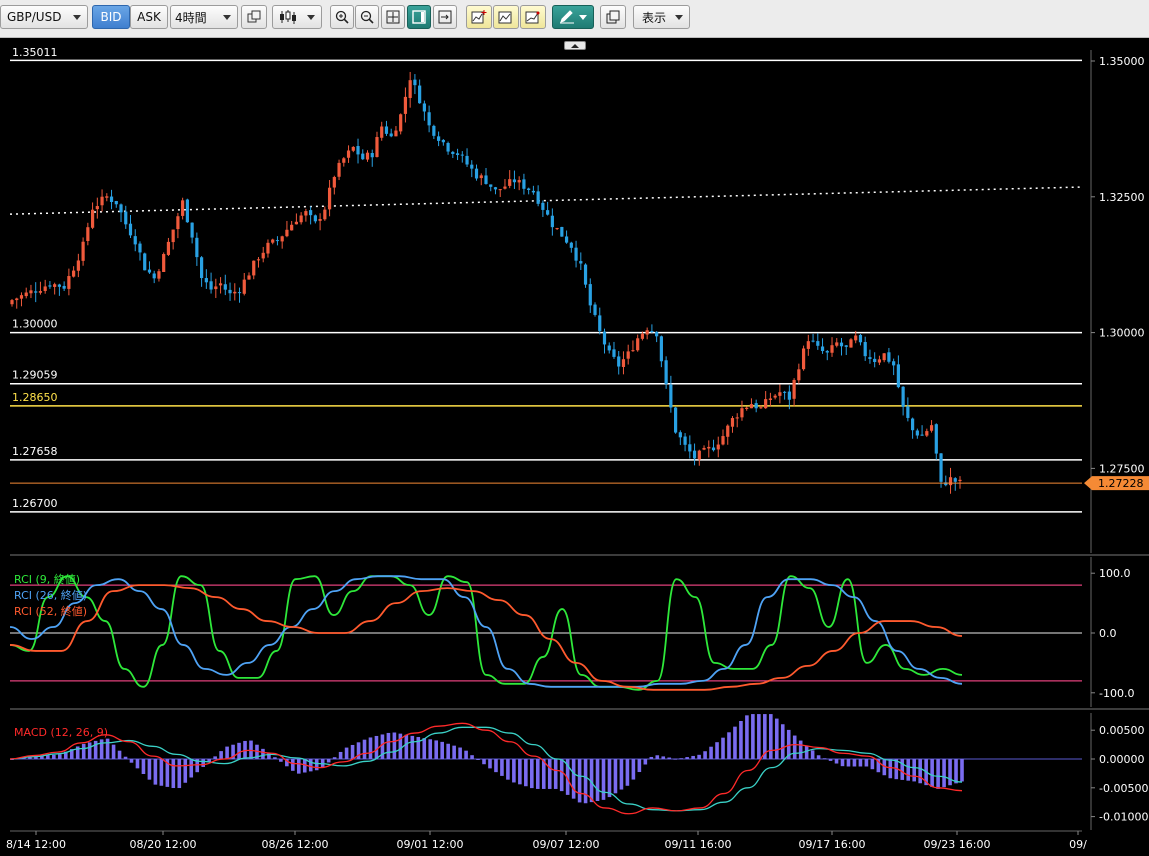 The image size is (1149, 856). I want to click on timeframe-select: 4時間, so click(204, 17).